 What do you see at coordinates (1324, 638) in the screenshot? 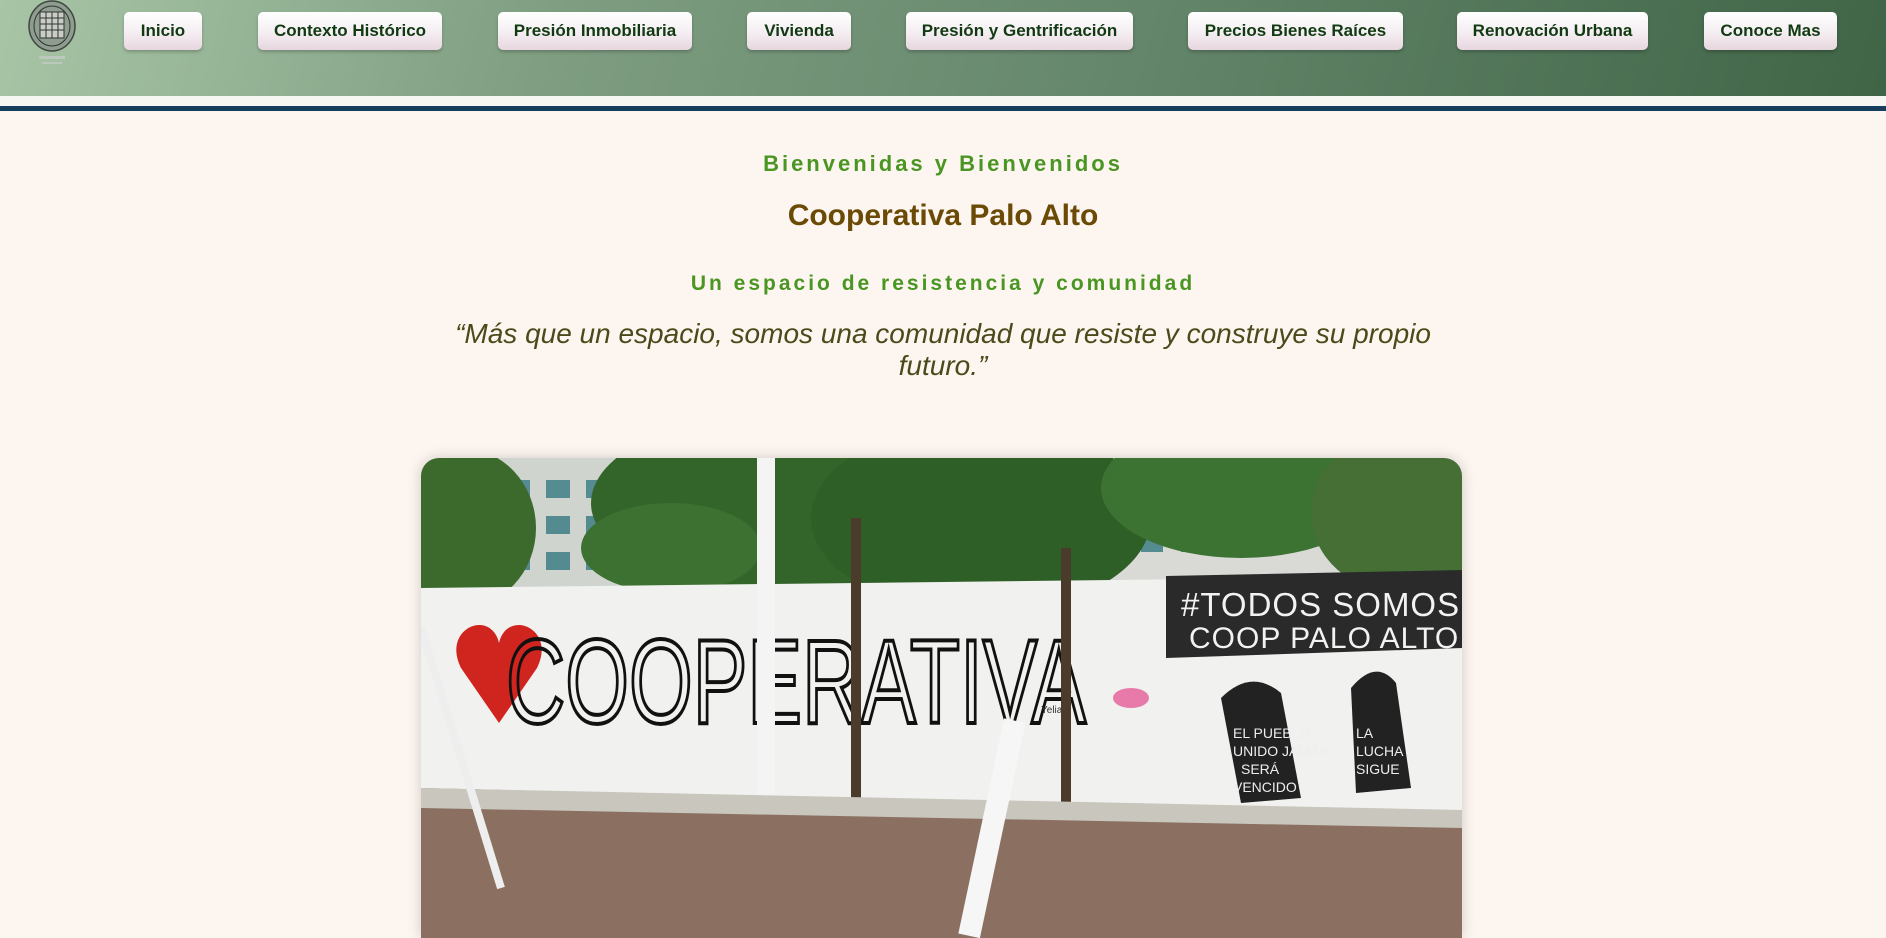
I see `svg-text: COOP PALO ALTO` at bounding box center [1324, 638].